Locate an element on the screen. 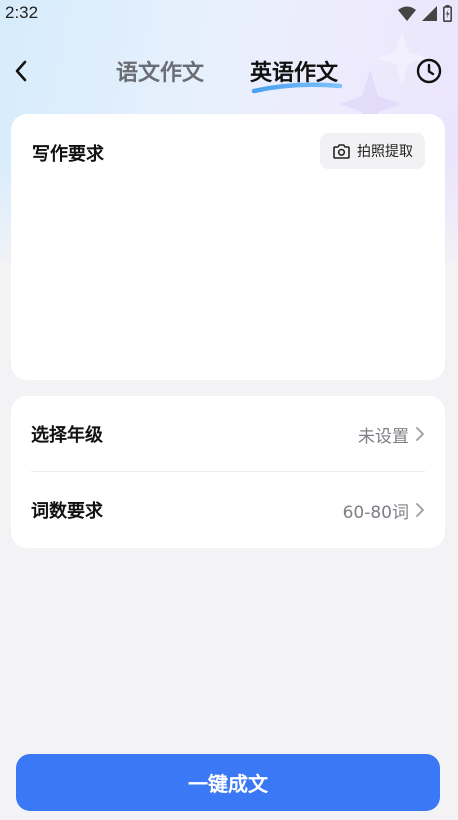 The width and height of the screenshot is (458, 820). history-clock-icon is located at coordinates (429, 71).